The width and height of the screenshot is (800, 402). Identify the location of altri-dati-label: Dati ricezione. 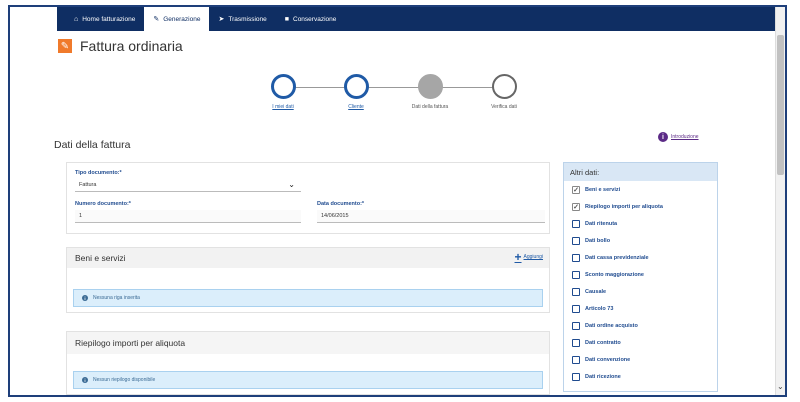
(603, 376).